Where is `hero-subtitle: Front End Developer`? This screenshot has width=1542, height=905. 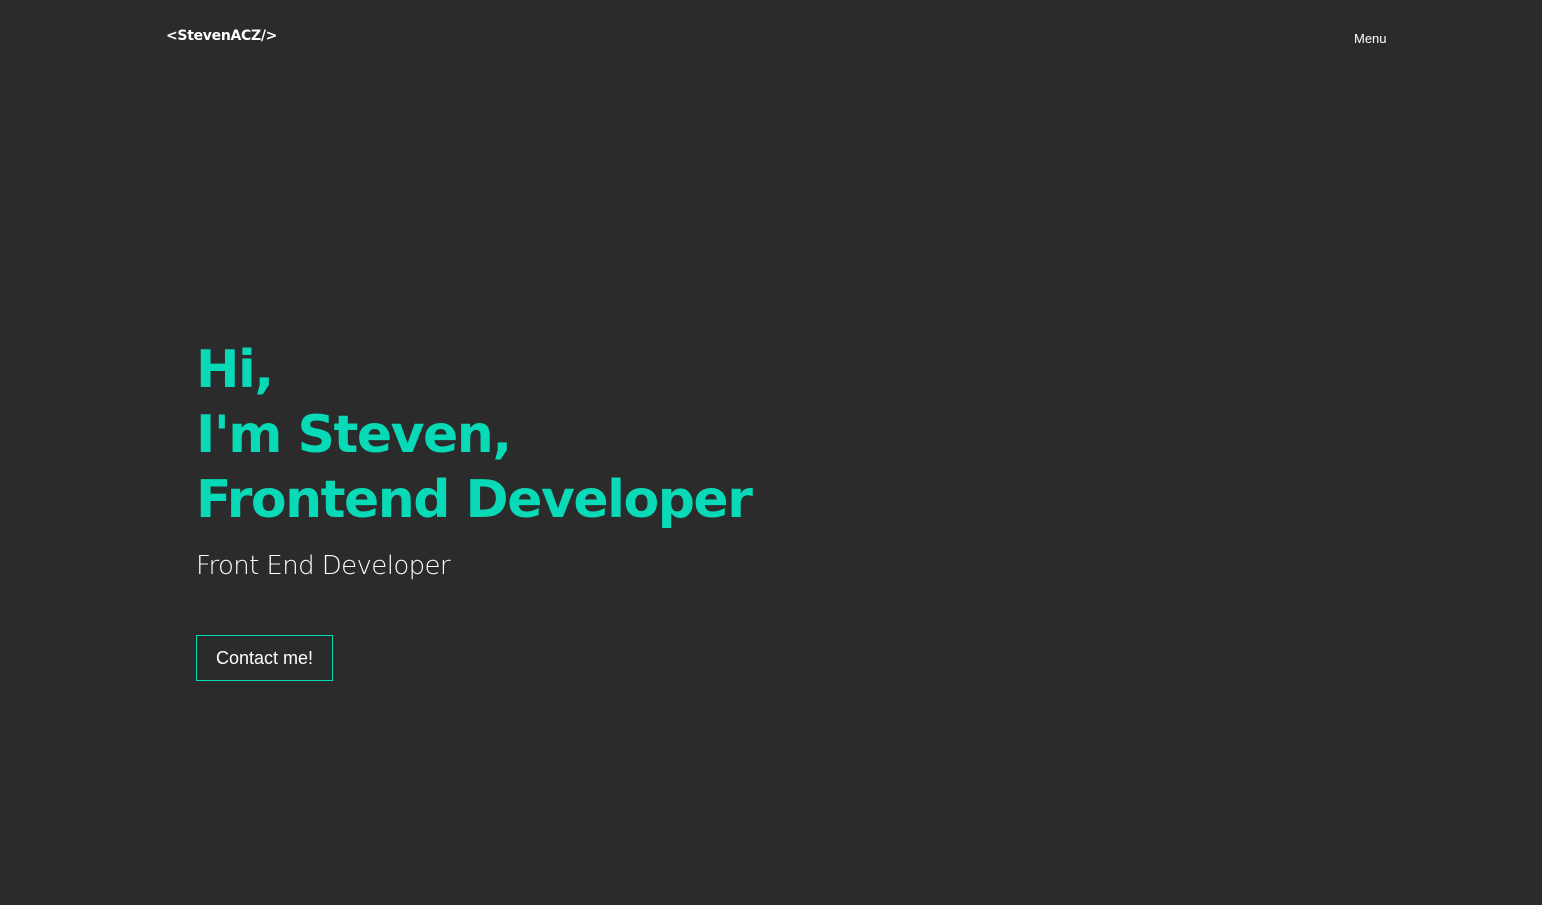
hero-subtitle: Front End Developer is located at coordinates (323, 566).